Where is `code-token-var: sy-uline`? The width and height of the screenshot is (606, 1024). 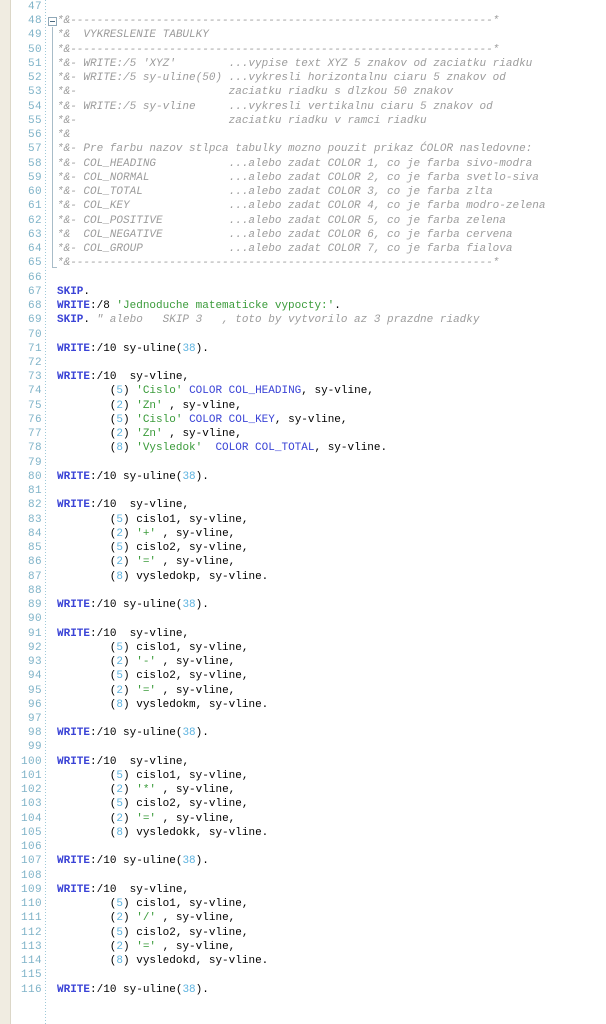 code-token-var: sy-uline is located at coordinates (149, 989).